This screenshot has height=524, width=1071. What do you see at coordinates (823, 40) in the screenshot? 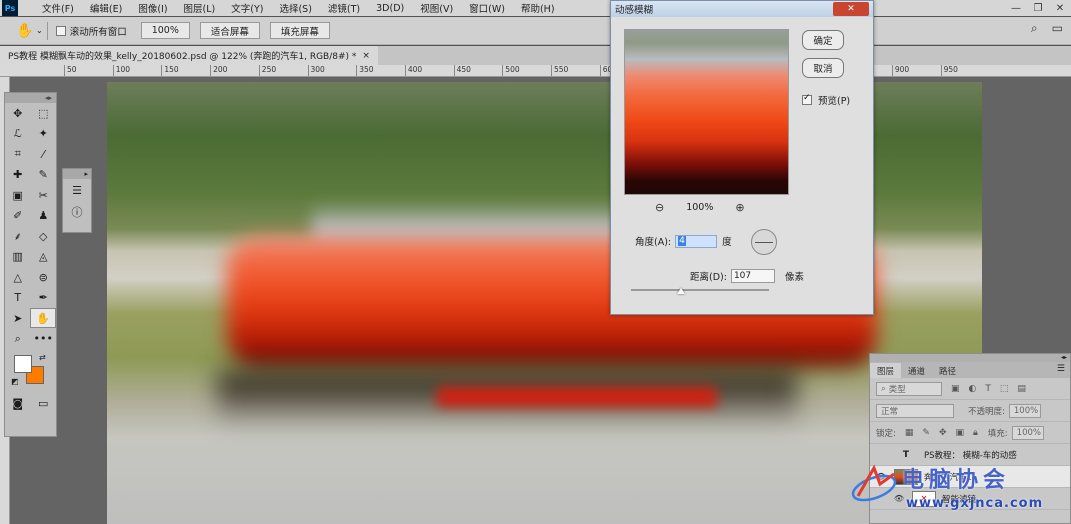
I see `ok-button: 确定` at bounding box center [823, 40].